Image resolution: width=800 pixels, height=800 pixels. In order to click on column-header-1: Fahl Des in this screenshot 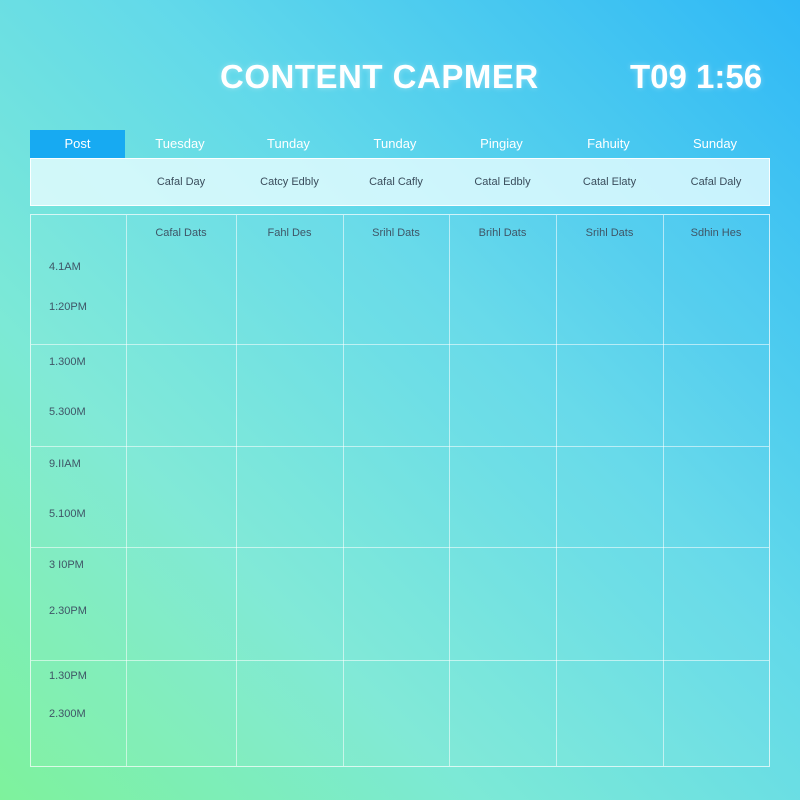, I will do `click(289, 233)`.